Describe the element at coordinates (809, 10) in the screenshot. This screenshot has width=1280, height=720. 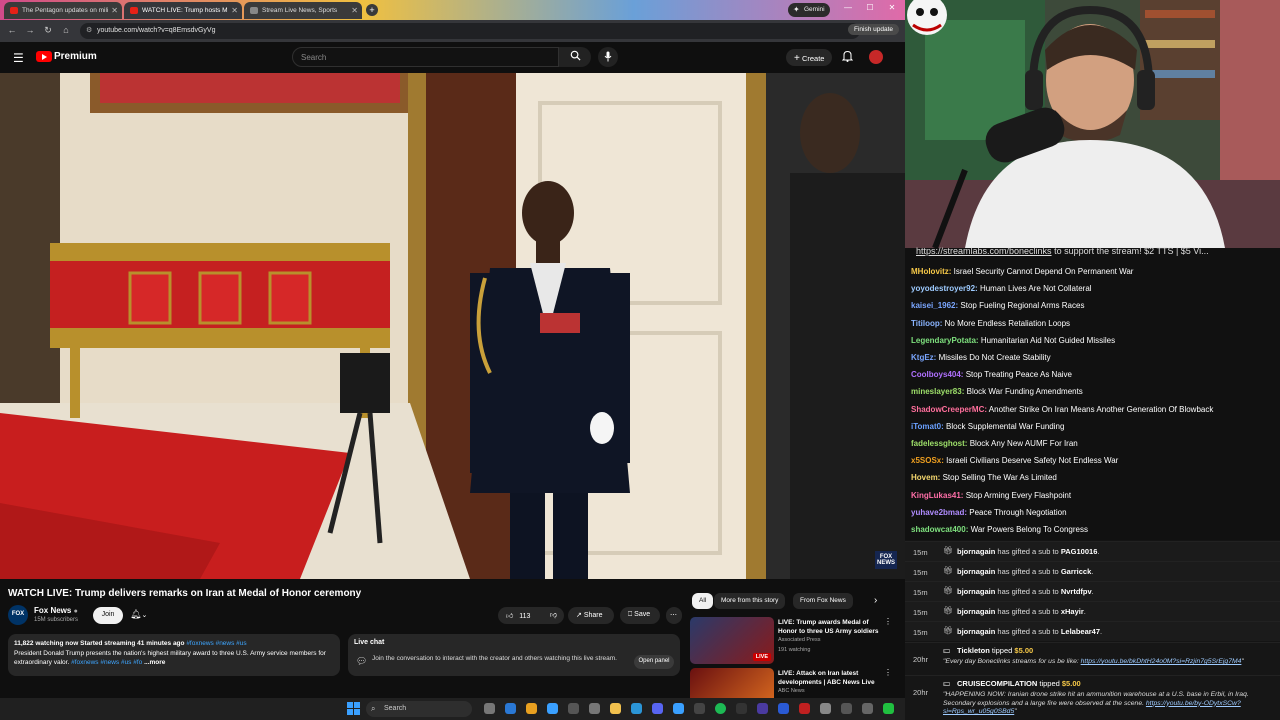
I see `gemini-button: ✦ Gemini` at that location.